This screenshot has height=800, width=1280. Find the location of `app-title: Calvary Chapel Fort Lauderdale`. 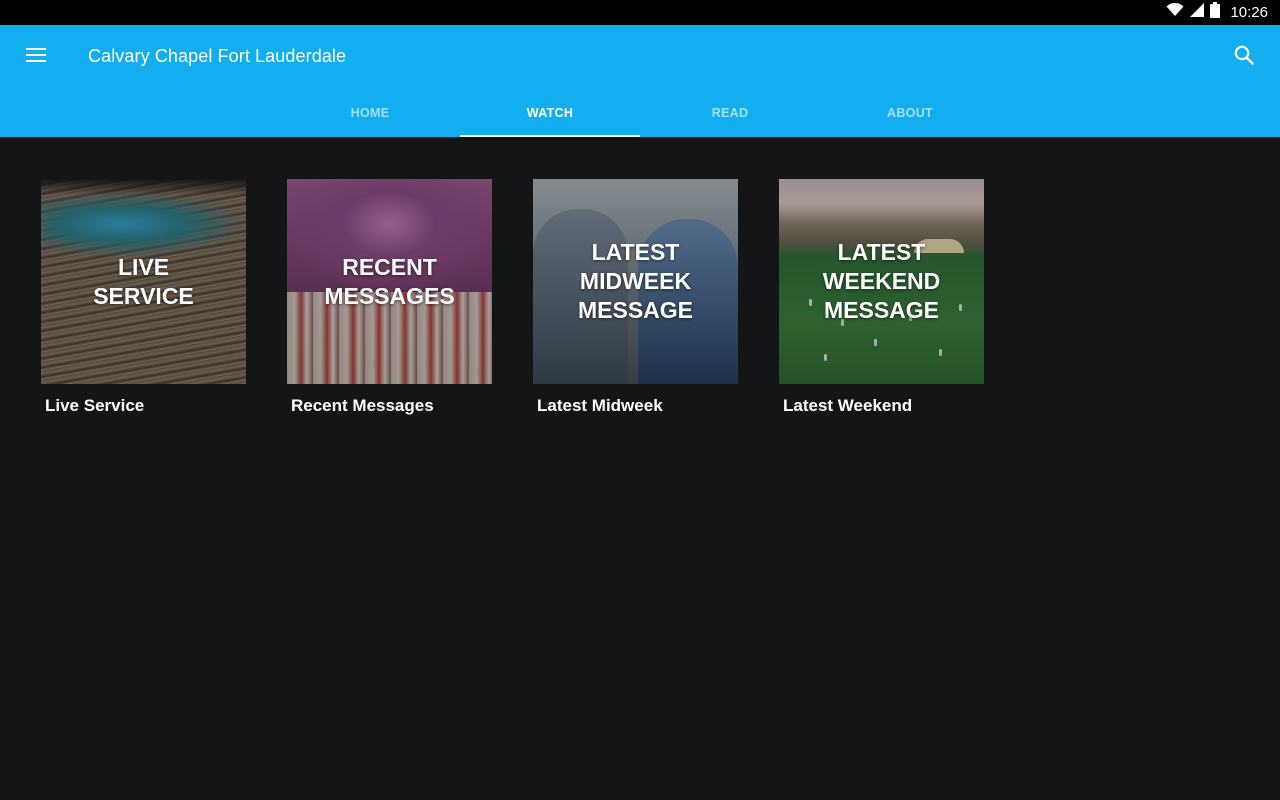

app-title: Calvary Chapel Fort Lauderdale is located at coordinates (217, 56).